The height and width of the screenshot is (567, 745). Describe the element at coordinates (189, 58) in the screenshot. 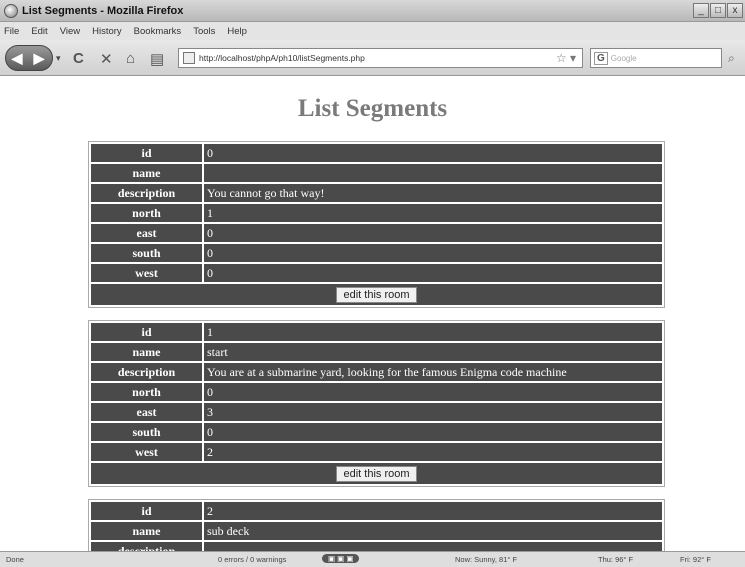

I see `site-favicon-icon` at that location.